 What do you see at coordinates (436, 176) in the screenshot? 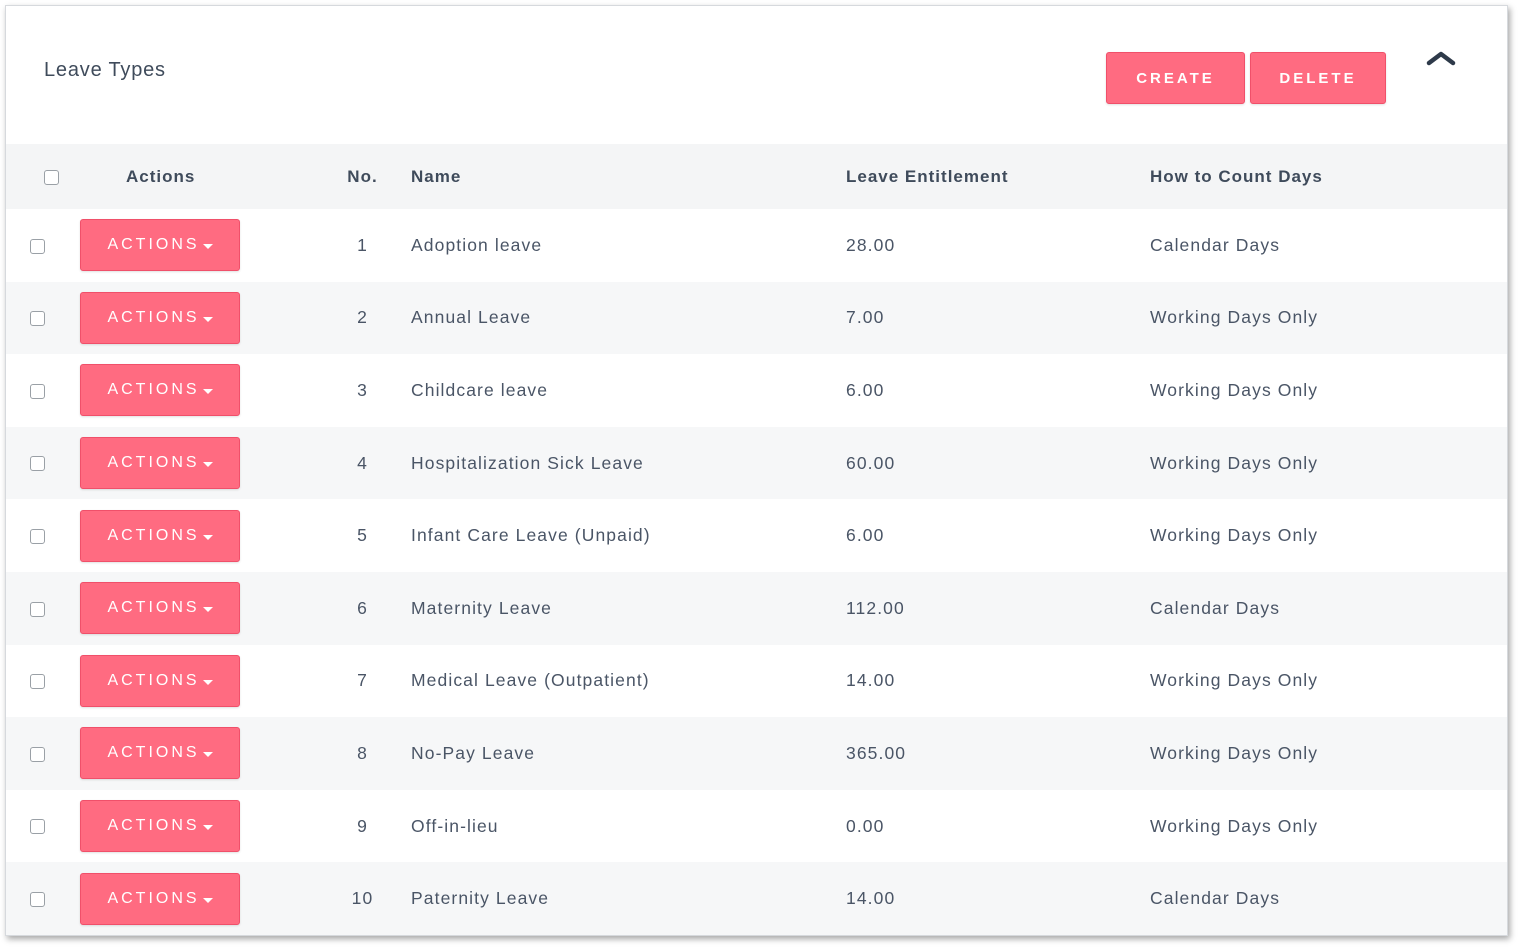
I see `header-name: Name` at bounding box center [436, 176].